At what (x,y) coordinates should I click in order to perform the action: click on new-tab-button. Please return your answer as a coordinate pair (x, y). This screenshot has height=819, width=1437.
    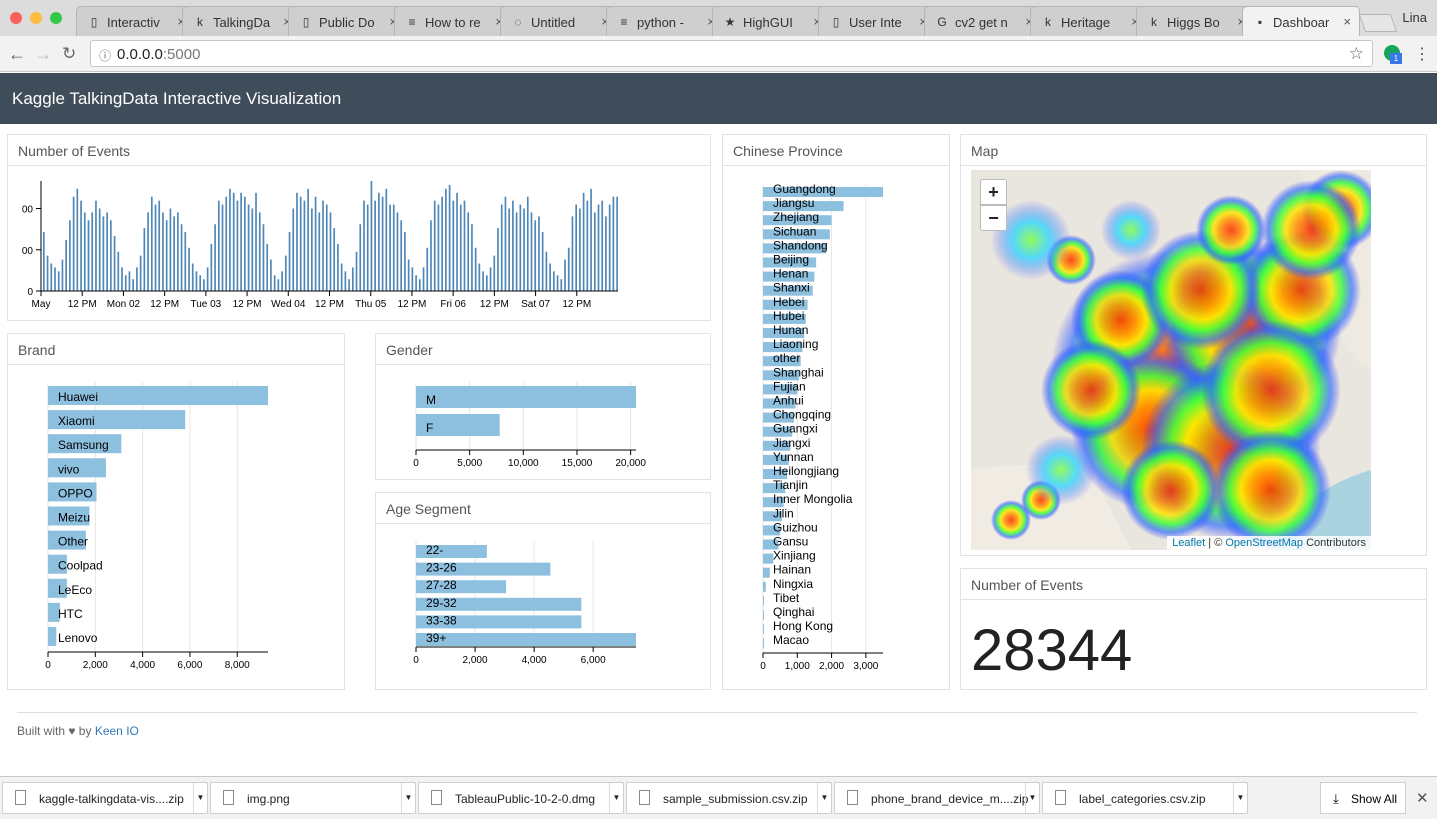
    Looking at the image, I should click on (1378, 23).